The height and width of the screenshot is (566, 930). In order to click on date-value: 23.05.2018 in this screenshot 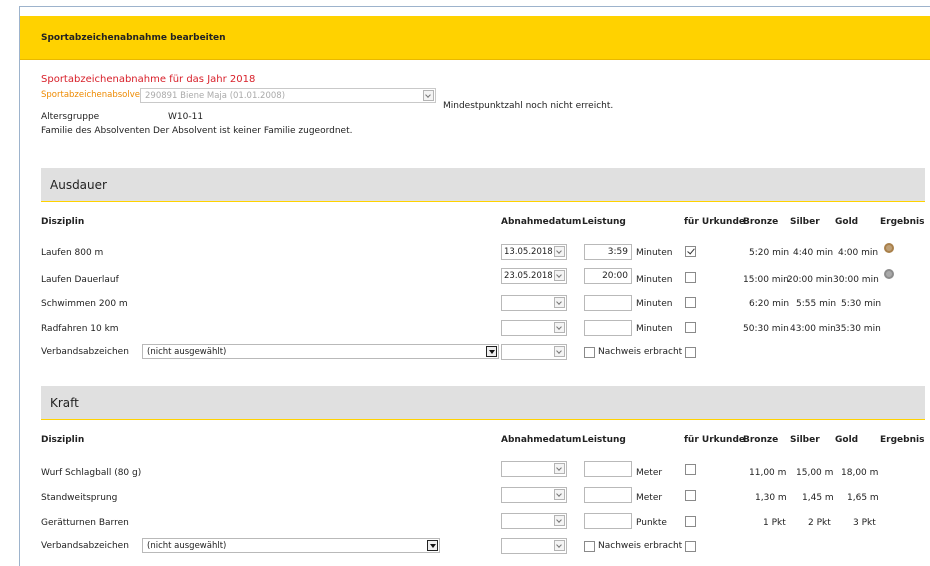, I will do `click(528, 276)`.